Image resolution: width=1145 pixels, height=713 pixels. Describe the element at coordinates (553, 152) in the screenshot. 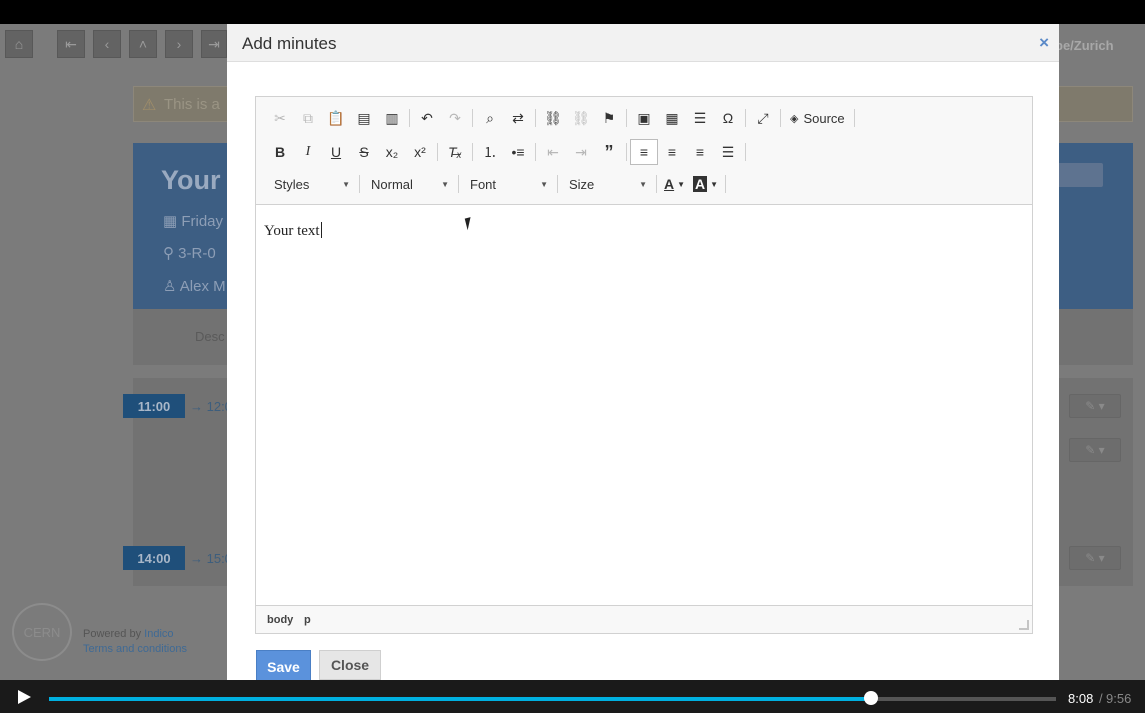

I see `outdent-icon: ⇤` at that location.